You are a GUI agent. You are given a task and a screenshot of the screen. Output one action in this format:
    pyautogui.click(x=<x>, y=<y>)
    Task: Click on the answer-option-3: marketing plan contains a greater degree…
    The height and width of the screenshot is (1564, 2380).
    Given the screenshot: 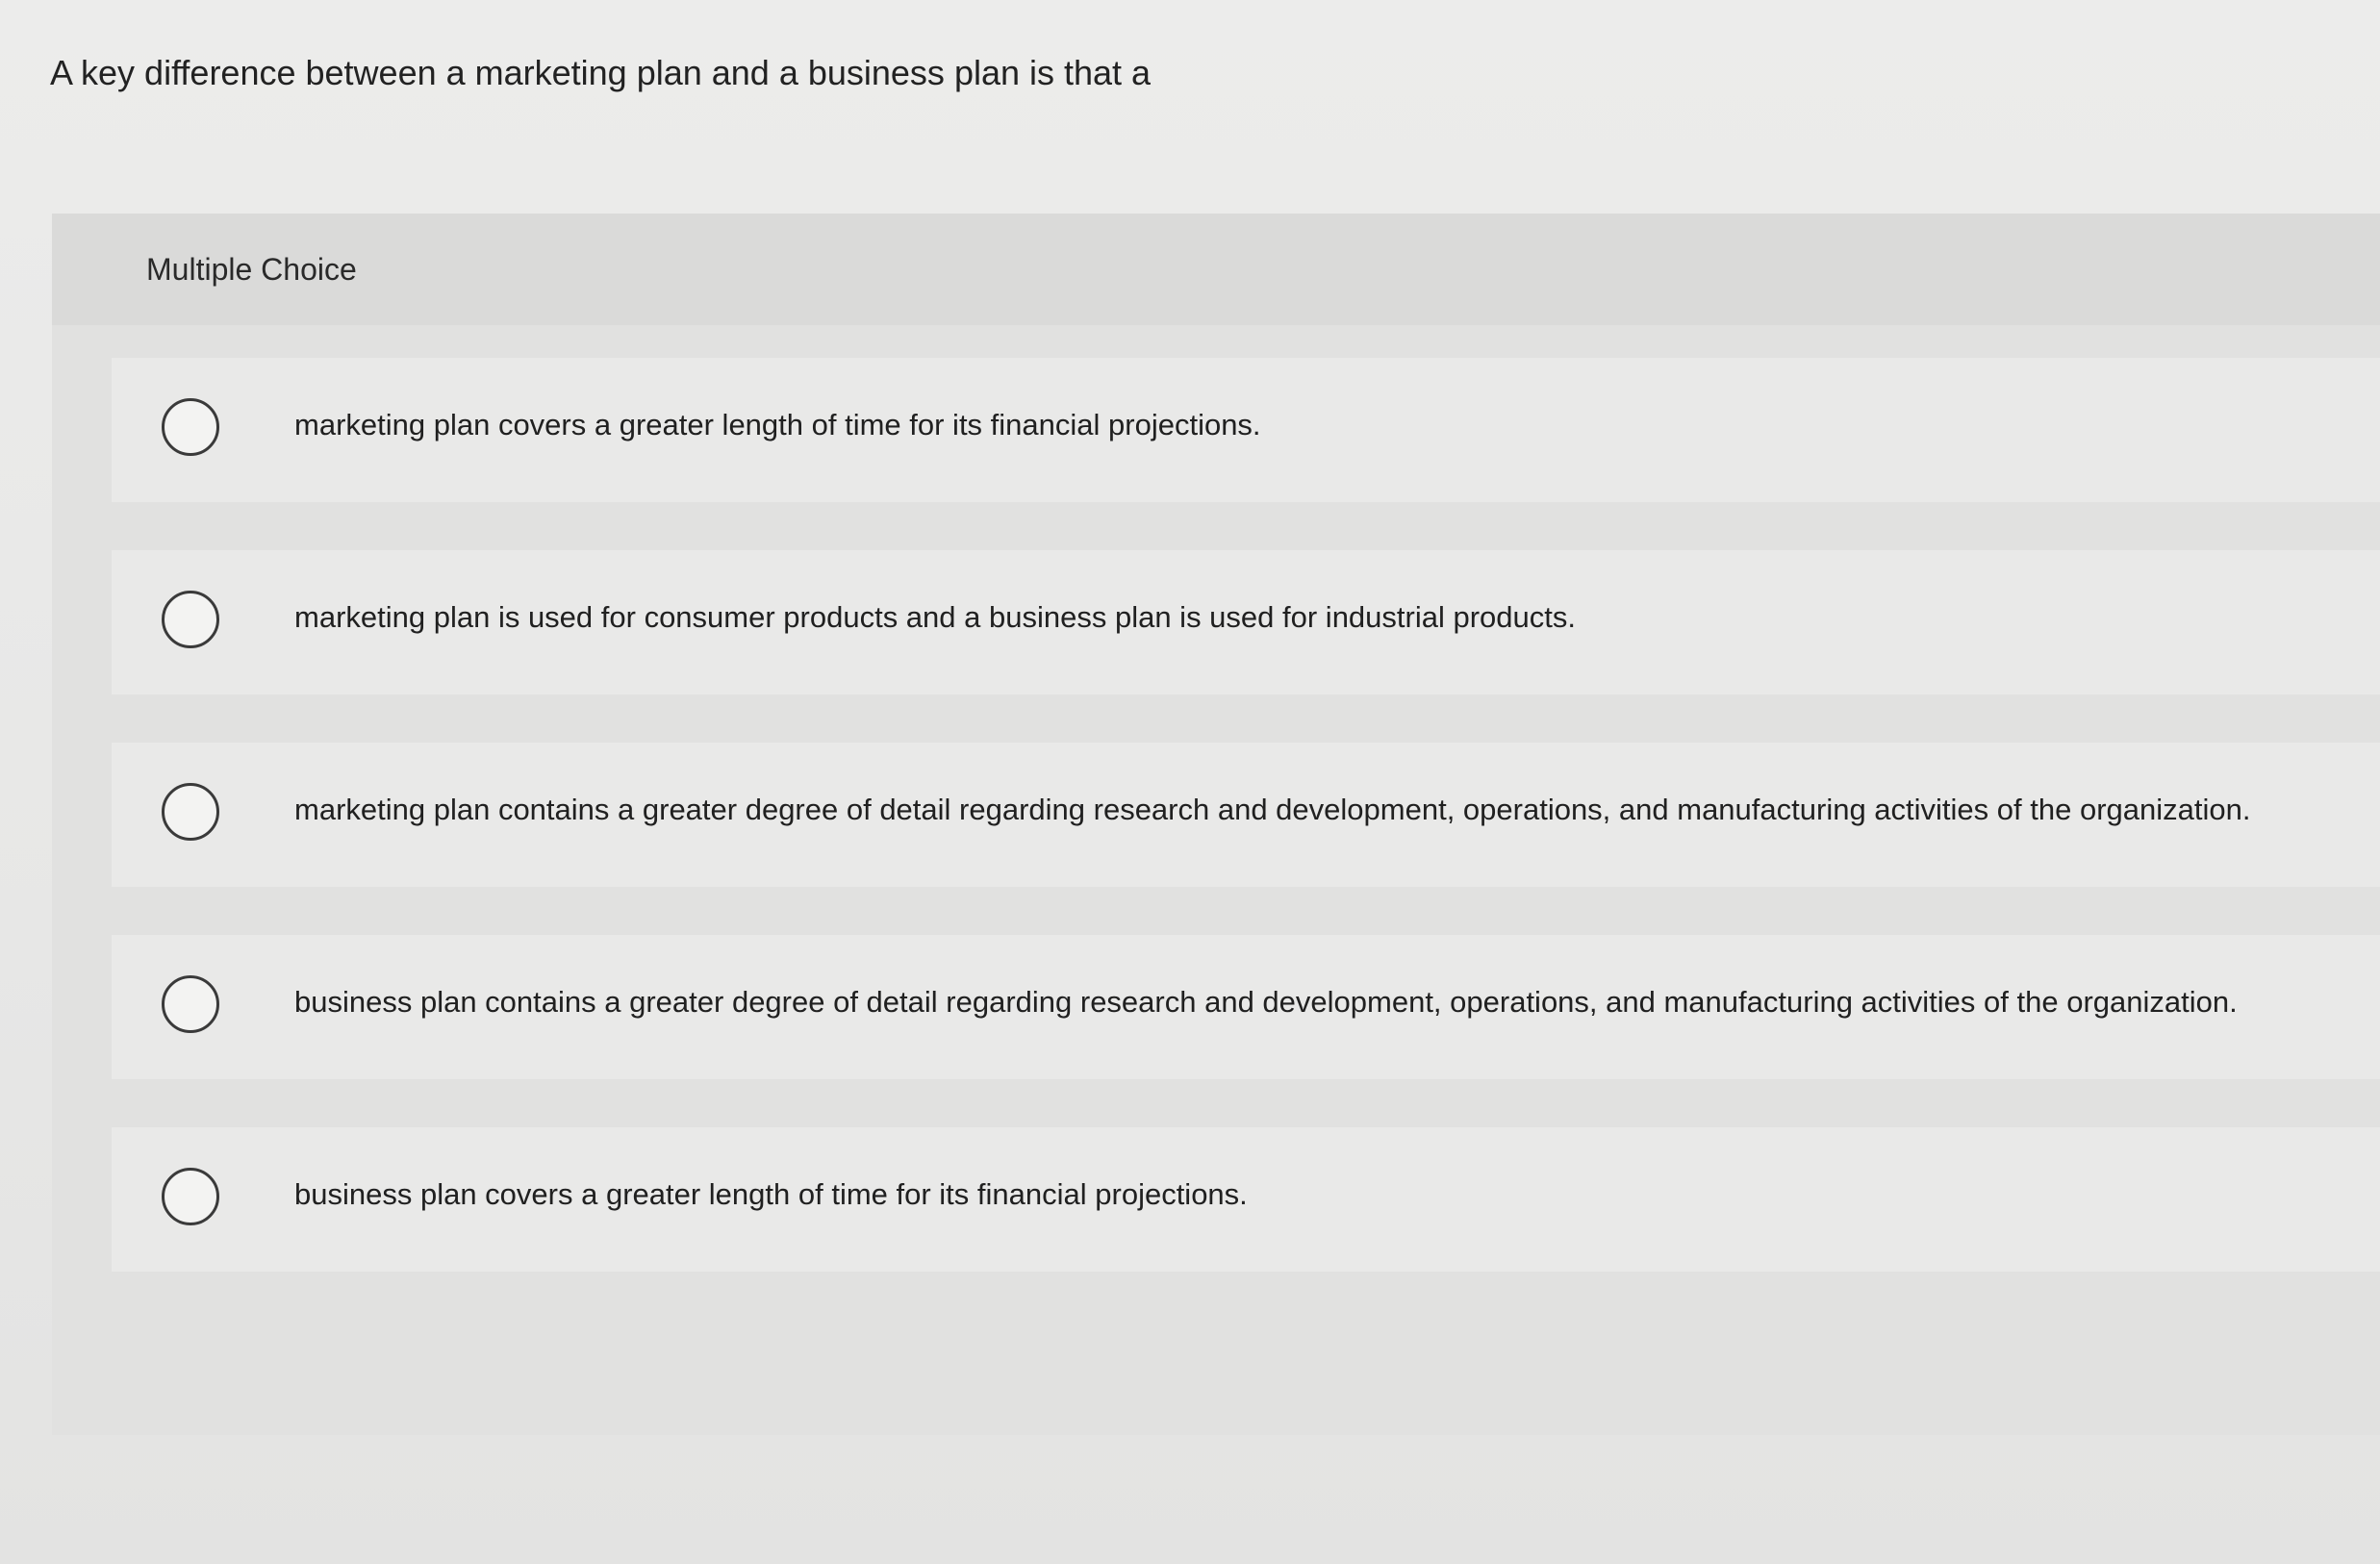 What is the action you would take?
    pyautogui.click(x=1246, y=815)
    